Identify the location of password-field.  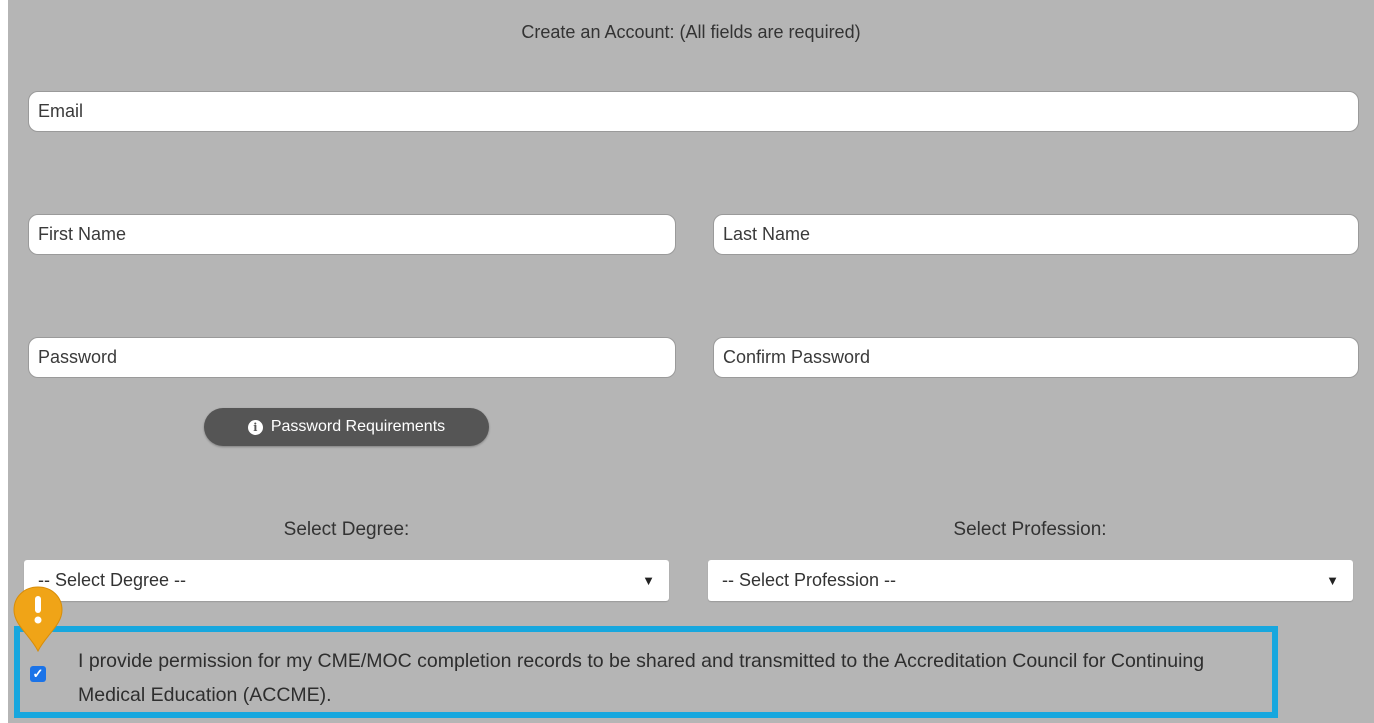
(352, 357).